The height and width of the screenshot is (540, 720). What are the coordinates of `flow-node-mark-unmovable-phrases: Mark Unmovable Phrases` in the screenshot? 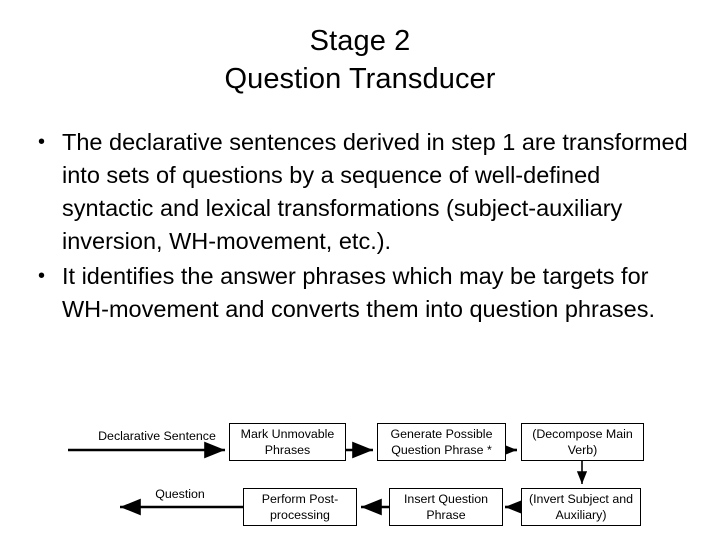 It's located at (287, 442).